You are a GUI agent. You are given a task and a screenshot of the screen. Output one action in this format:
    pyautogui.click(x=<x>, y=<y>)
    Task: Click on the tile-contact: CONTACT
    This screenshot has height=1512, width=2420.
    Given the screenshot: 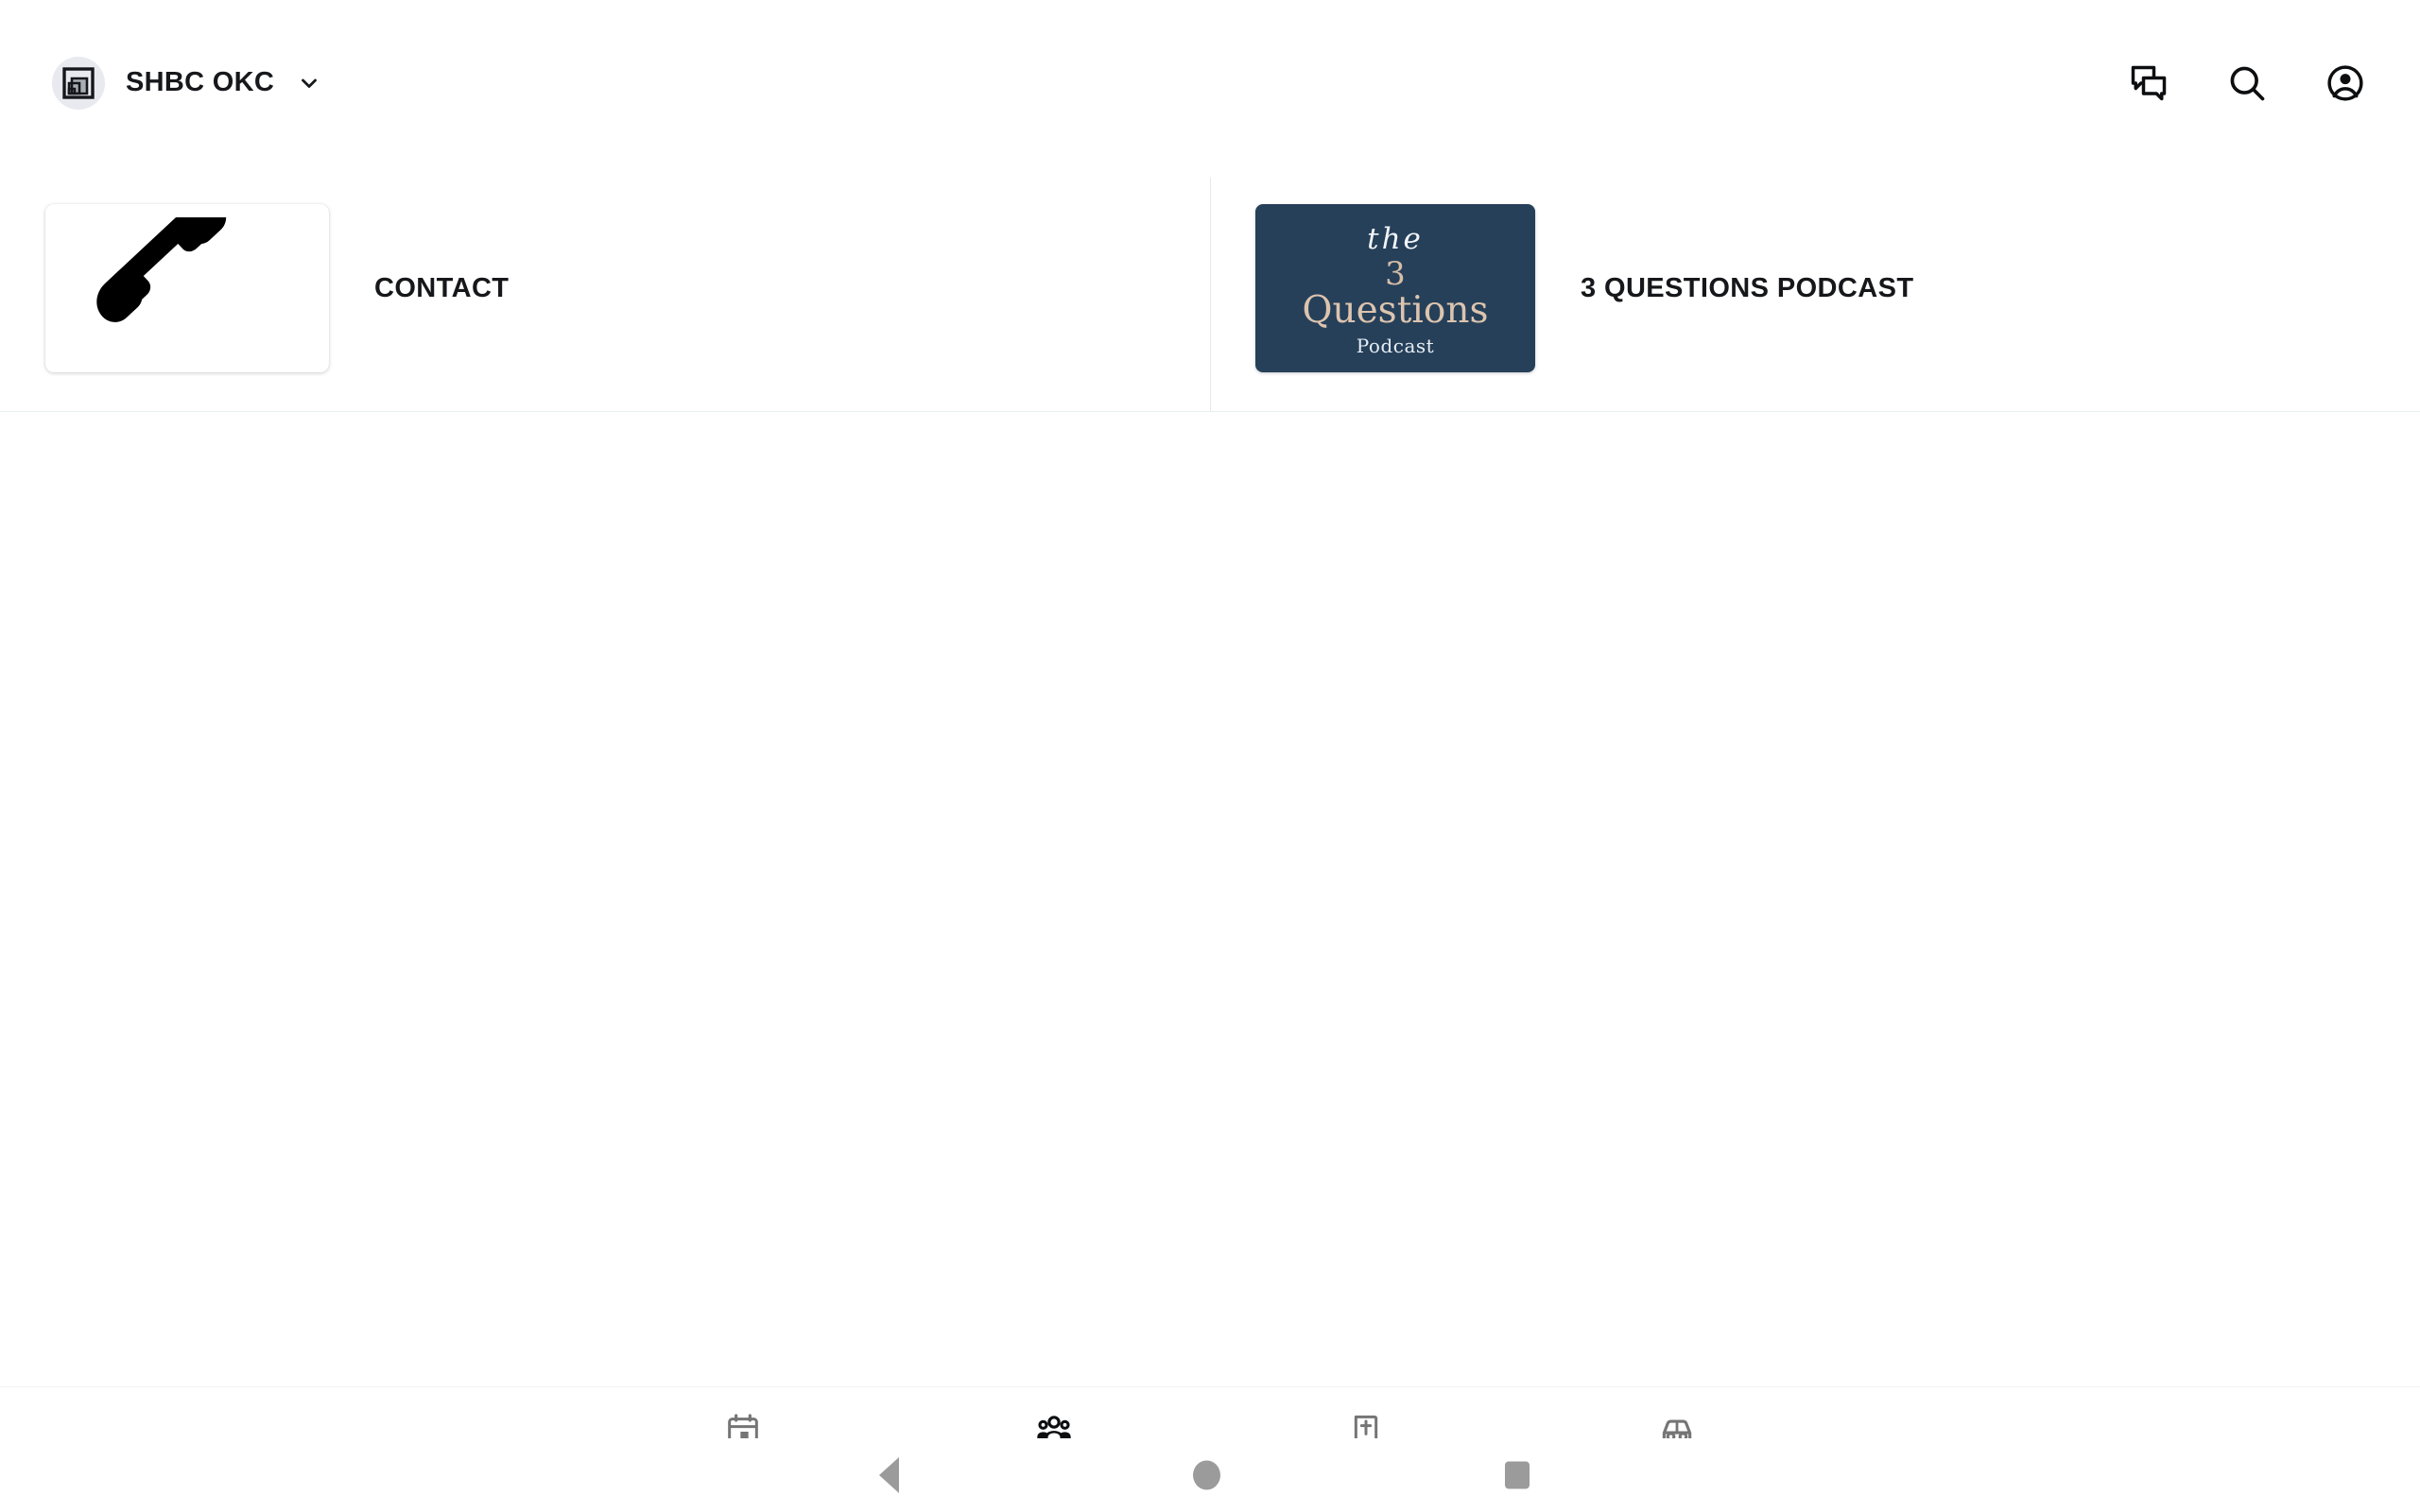 What is the action you would take?
    pyautogui.click(x=605, y=288)
    